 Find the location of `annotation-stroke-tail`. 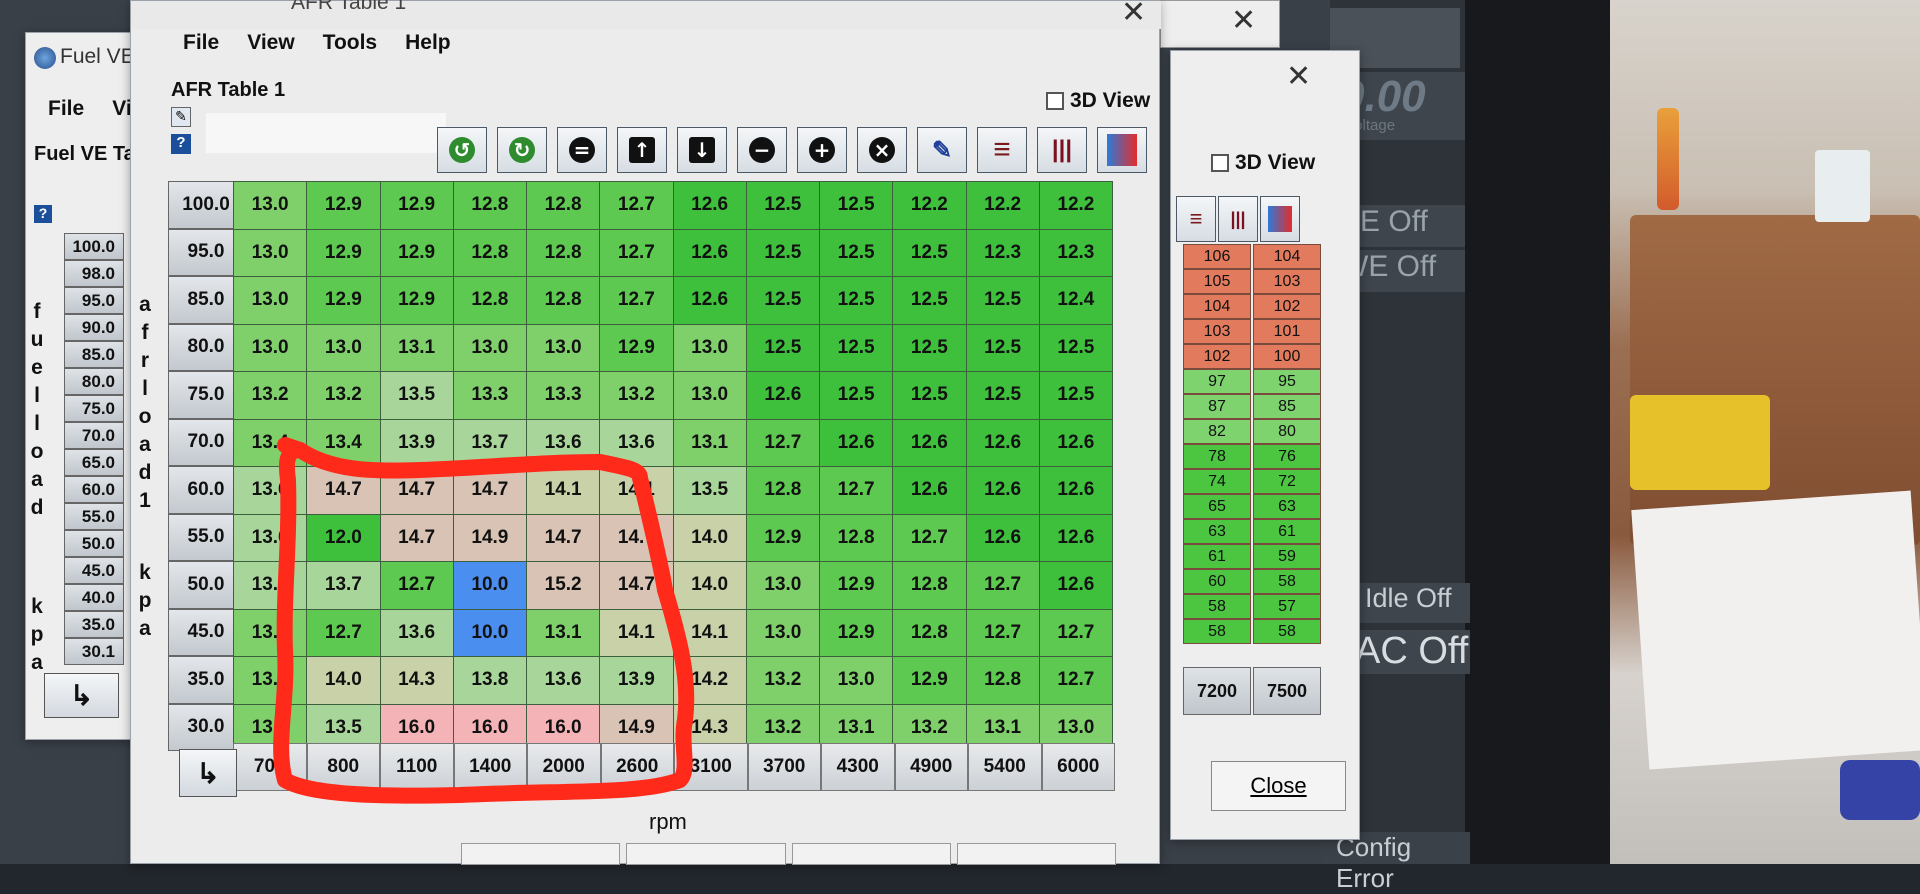

annotation-stroke-tail is located at coordinates (292, 447).